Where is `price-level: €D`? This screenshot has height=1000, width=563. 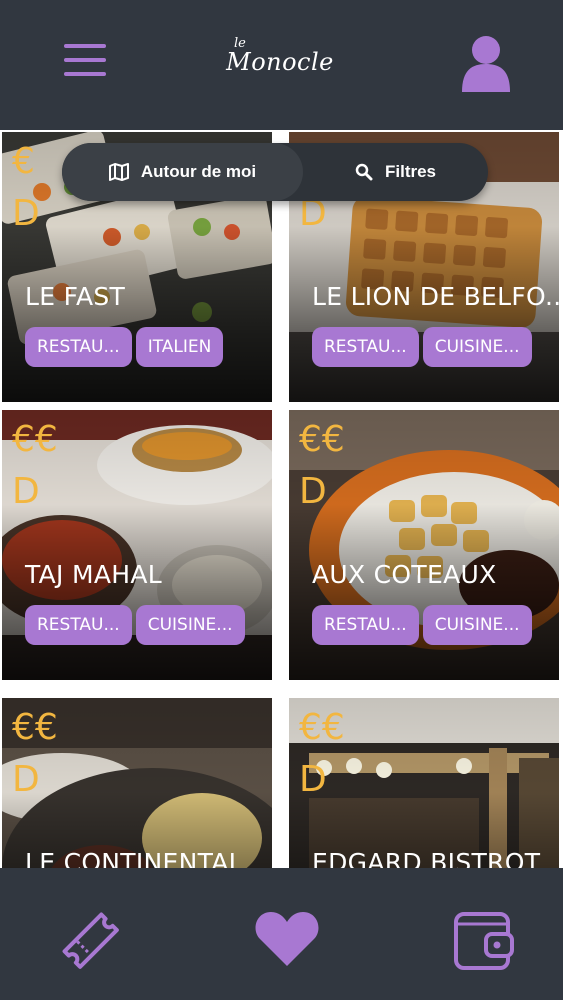 price-level: €D is located at coordinates (26, 187).